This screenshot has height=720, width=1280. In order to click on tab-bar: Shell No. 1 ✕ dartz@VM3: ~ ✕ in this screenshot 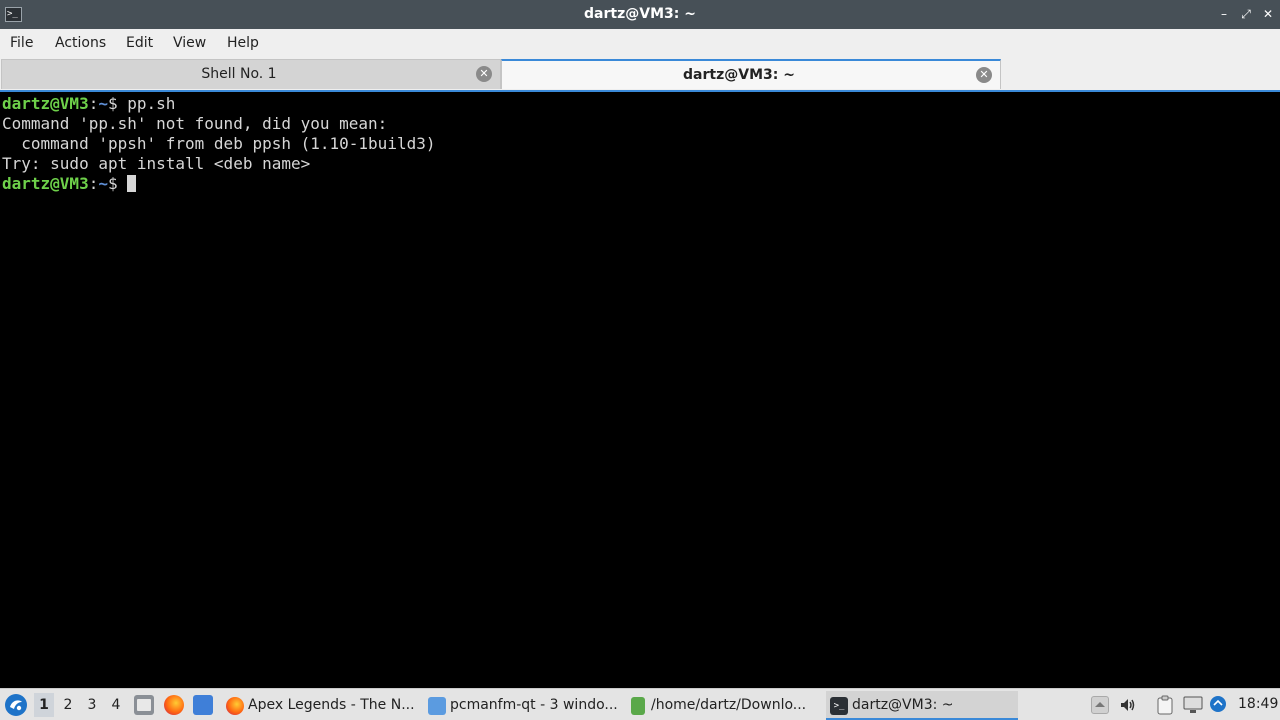, I will do `click(640, 73)`.